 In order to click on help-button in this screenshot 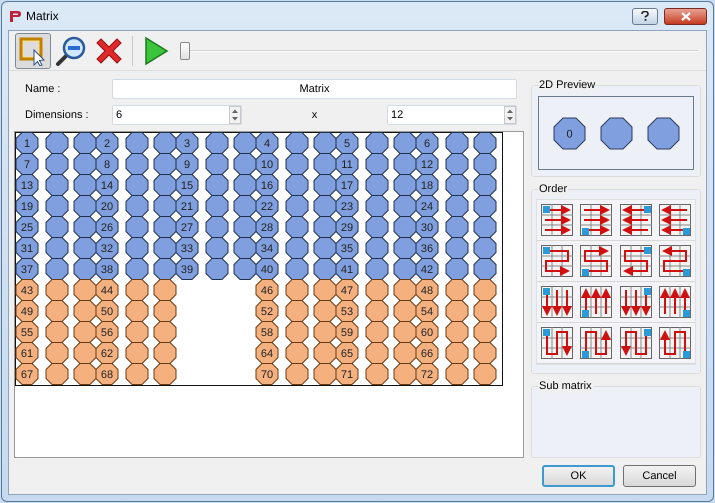, I will do `click(645, 16)`.